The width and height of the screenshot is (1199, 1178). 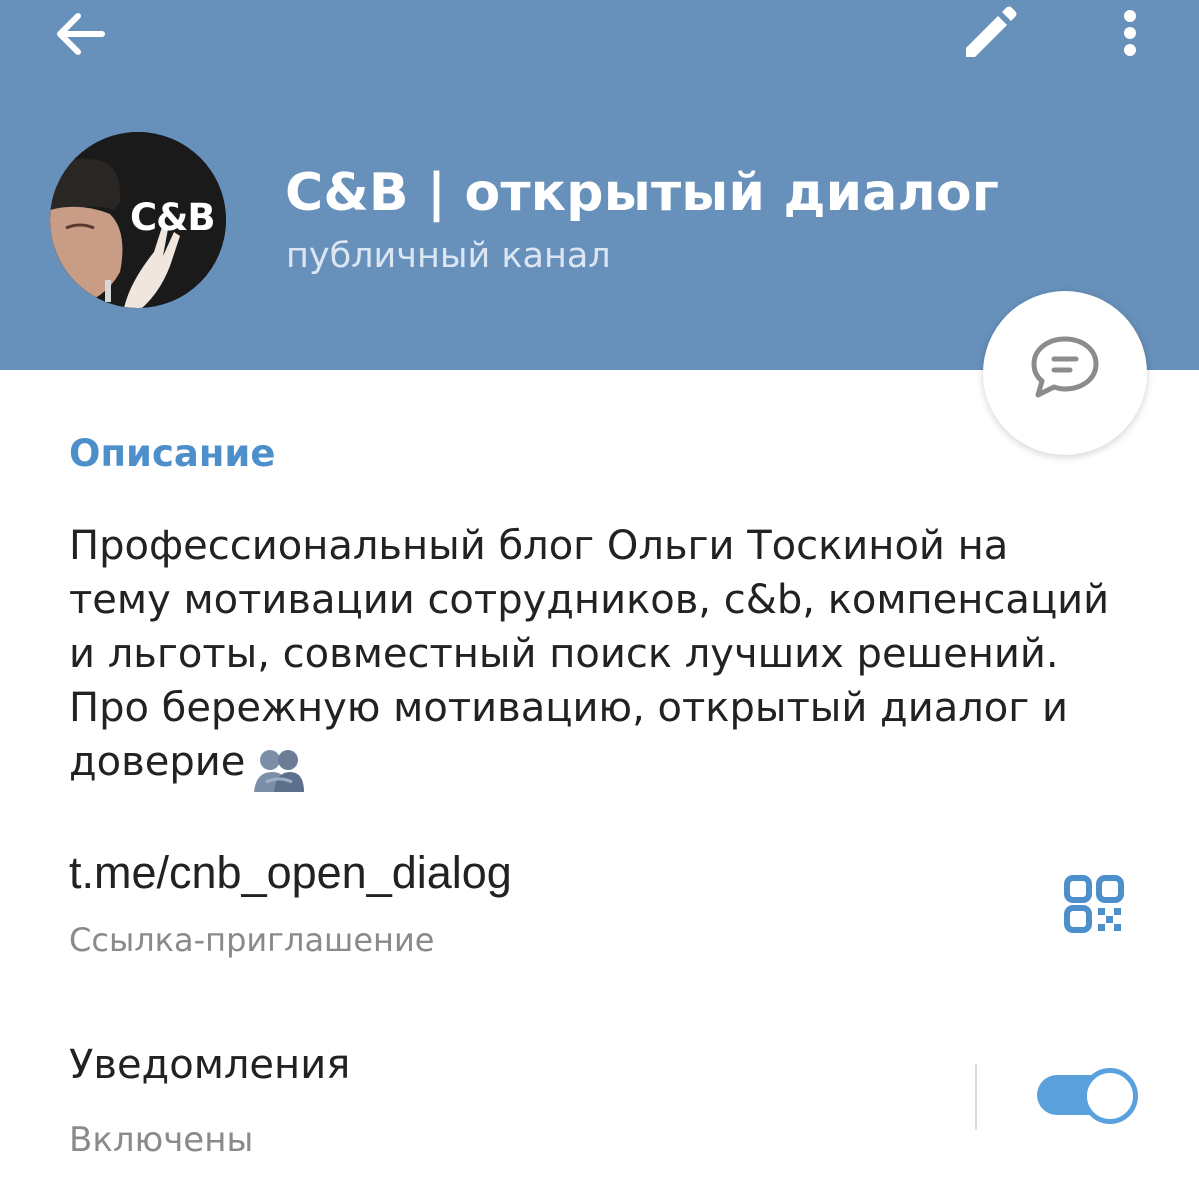 I want to click on more-options-button, so click(x=1130, y=36).